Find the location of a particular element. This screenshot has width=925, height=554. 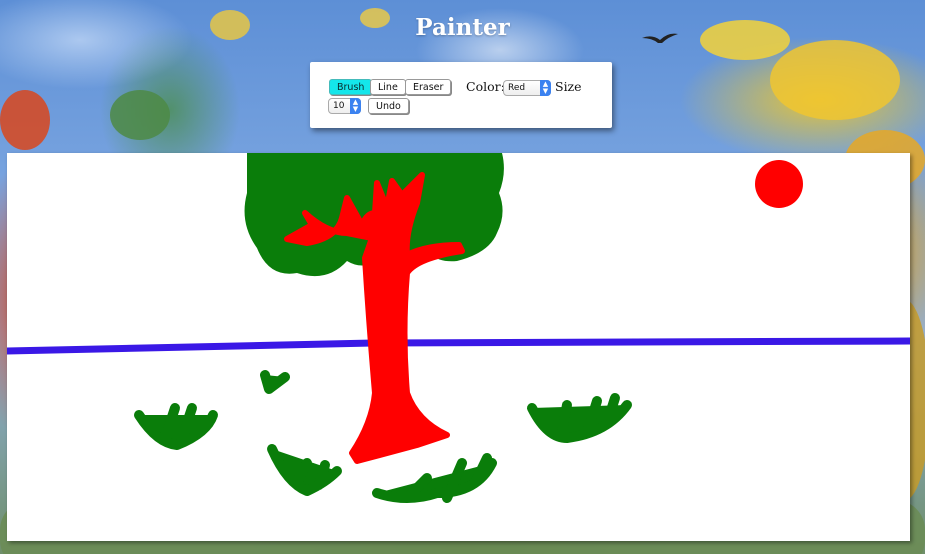

size-label: Size is located at coordinates (568, 86).